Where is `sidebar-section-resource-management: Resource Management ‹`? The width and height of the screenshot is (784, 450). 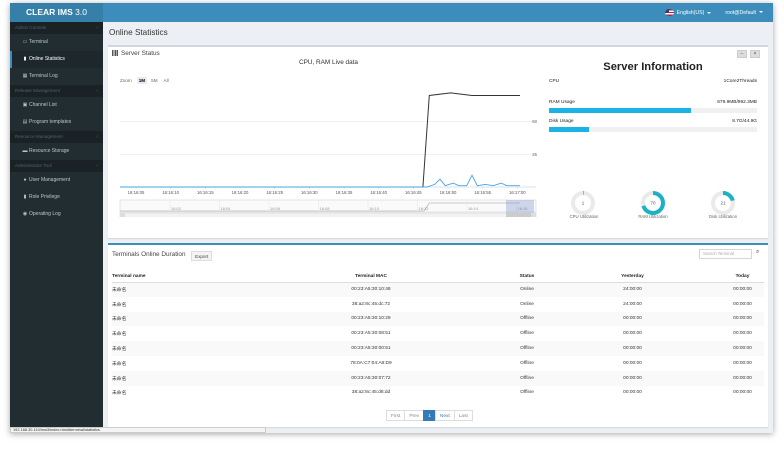
sidebar-section-resource-management: Resource Management ‹ is located at coordinates (56, 137).